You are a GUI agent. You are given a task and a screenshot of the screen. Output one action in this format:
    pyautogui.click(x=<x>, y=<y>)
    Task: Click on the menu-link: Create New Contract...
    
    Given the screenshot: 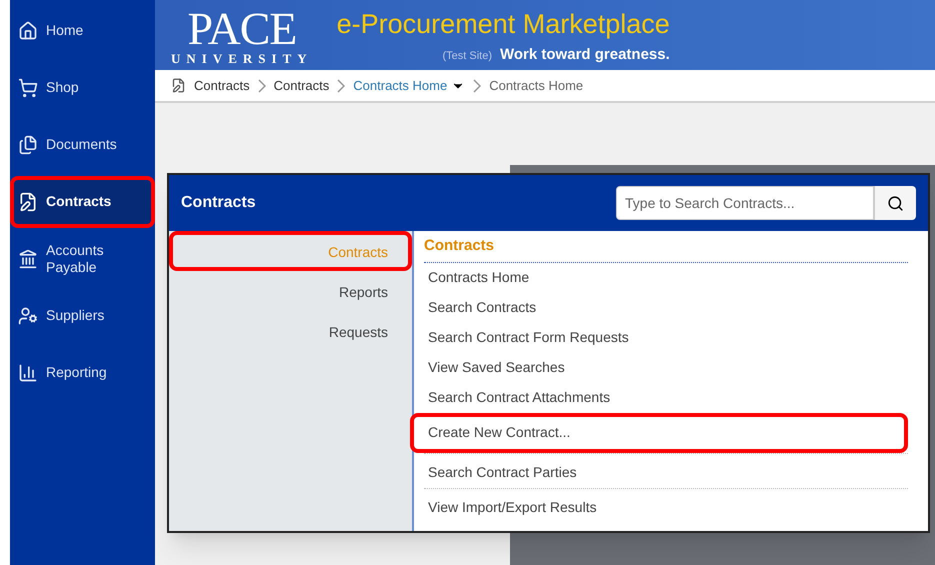 What is the action you would take?
    pyautogui.click(x=659, y=432)
    